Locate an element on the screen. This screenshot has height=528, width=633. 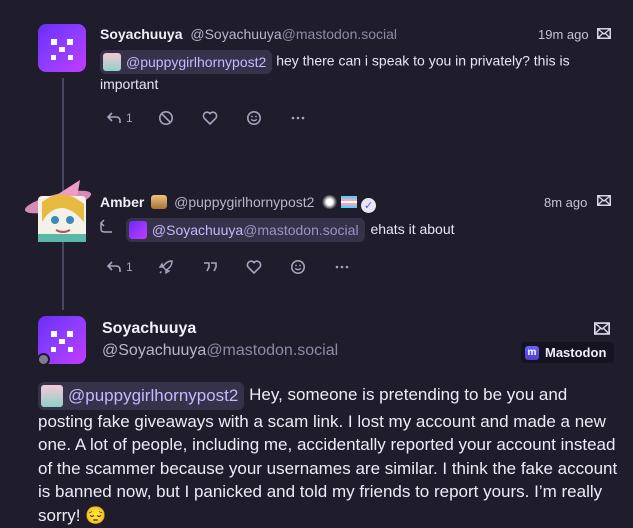
trans-flag-icon is located at coordinates (349, 202).